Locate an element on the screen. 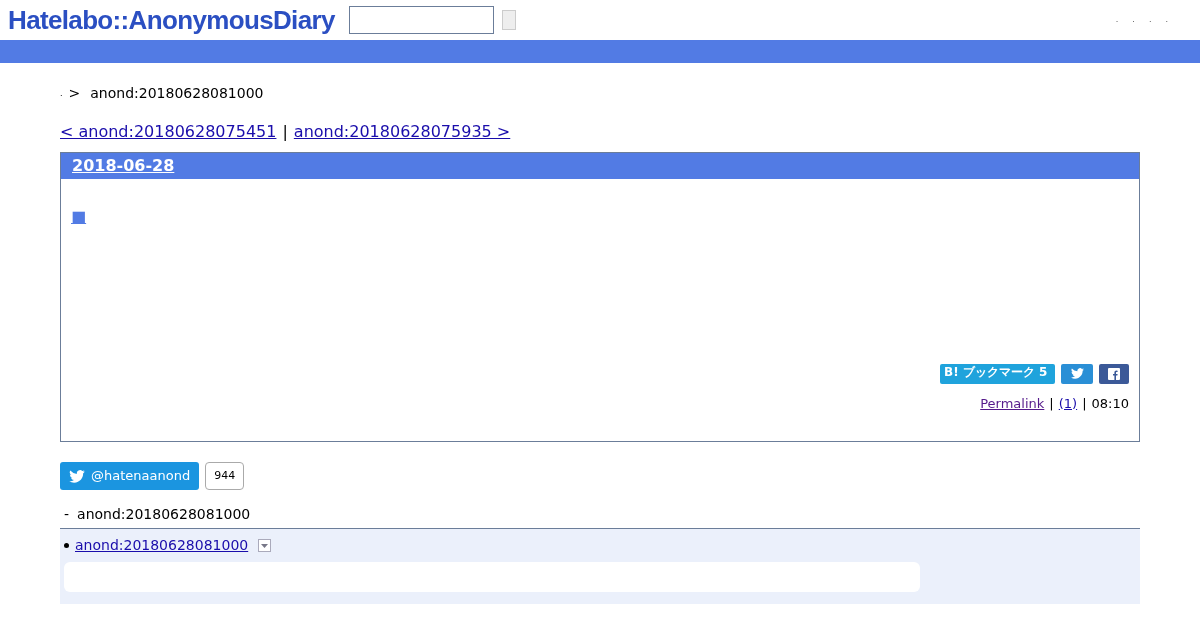  tweet-button is located at coordinates (1077, 373).